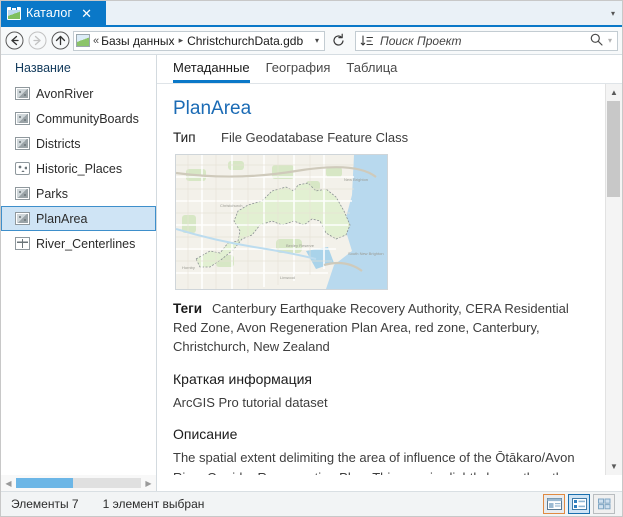  I want to click on type-value: File Geodatabase Feature Class, so click(315, 137).